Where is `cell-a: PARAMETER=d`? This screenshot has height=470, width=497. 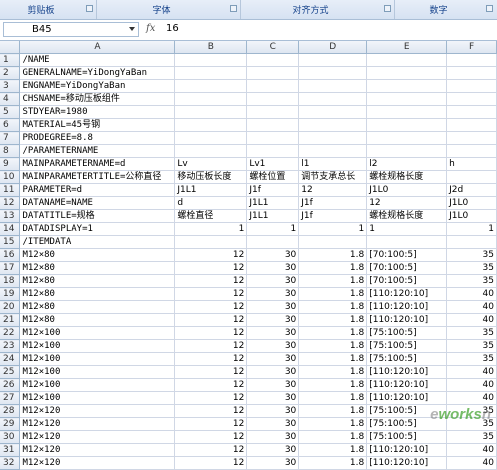
cell-a: PARAMETER=d is located at coordinates (97, 190).